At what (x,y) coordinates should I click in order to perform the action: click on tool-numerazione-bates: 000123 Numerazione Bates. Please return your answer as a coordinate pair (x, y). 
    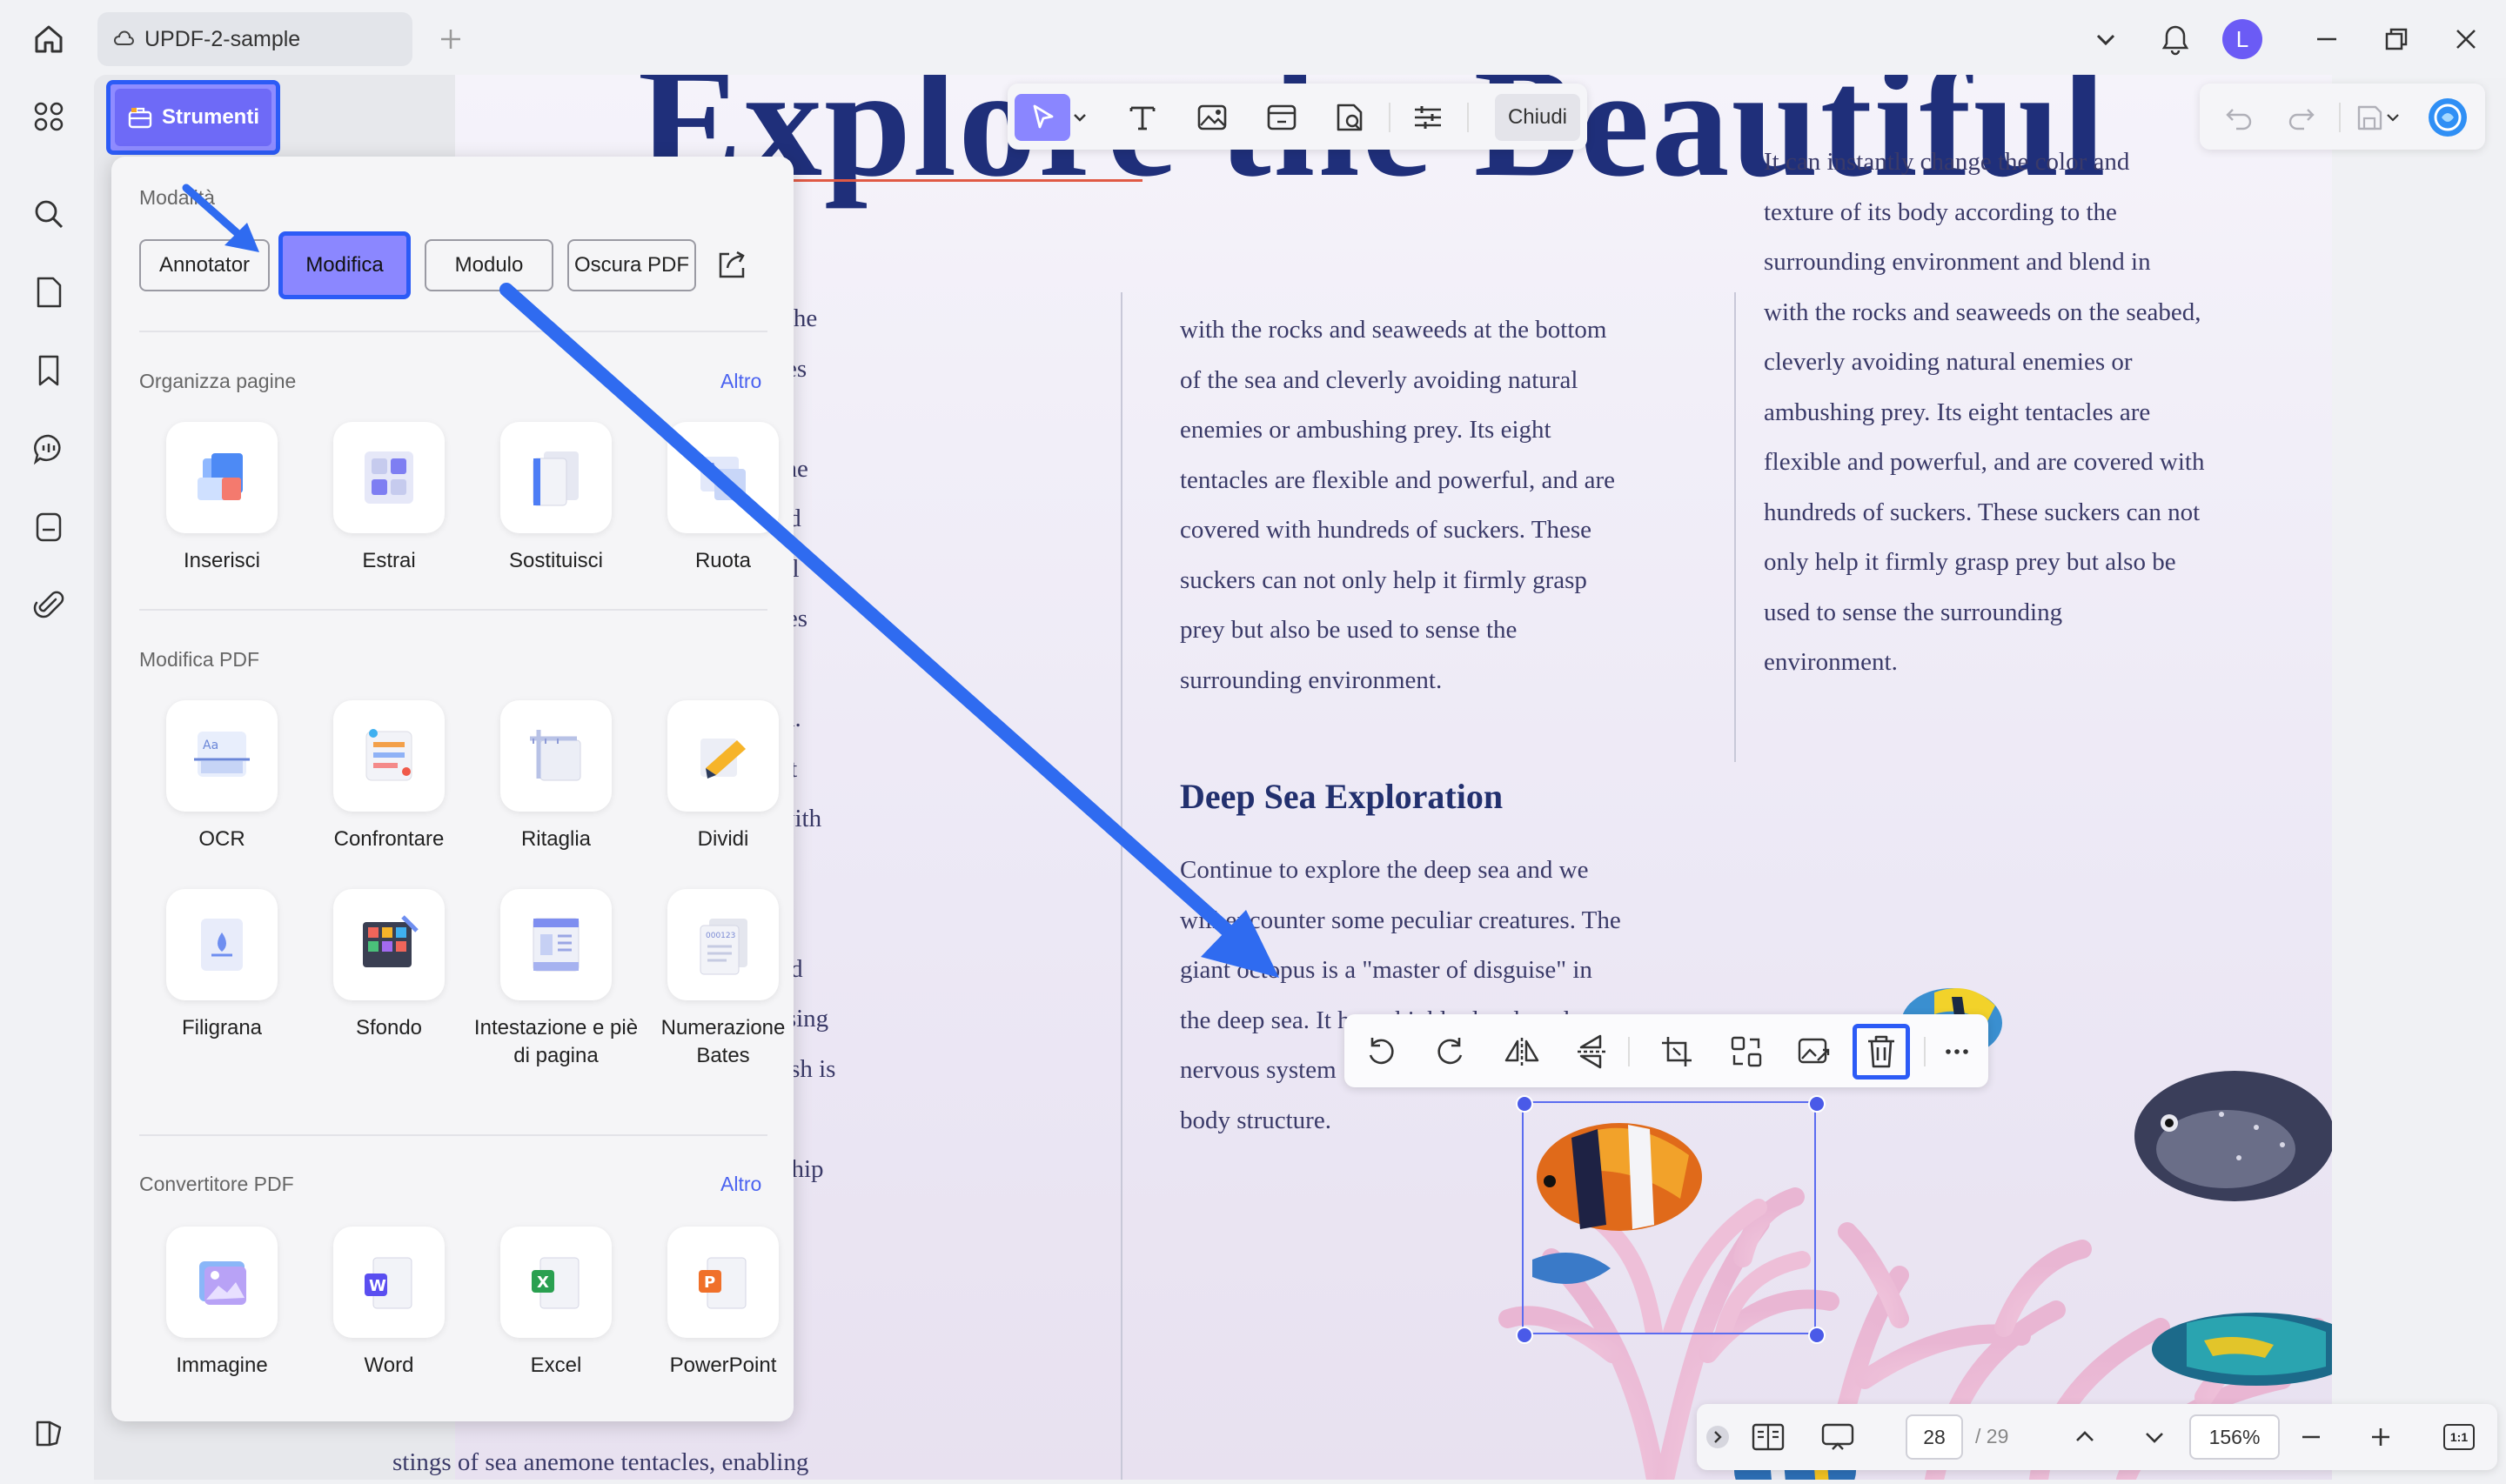
    Looking at the image, I should click on (723, 979).